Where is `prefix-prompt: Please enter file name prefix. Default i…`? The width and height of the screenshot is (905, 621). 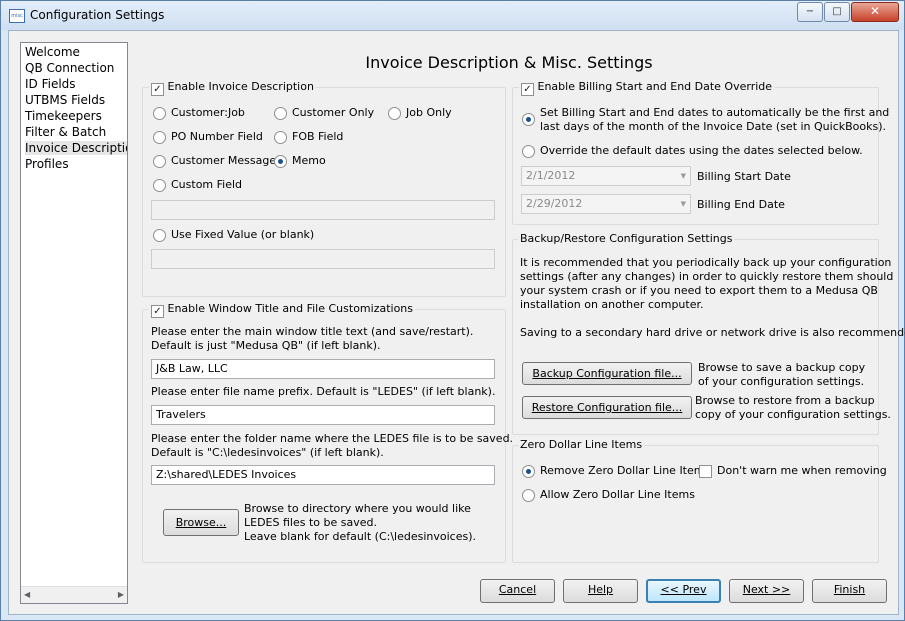
prefix-prompt: Please enter file name prefix. Default i… is located at coordinates (323, 391).